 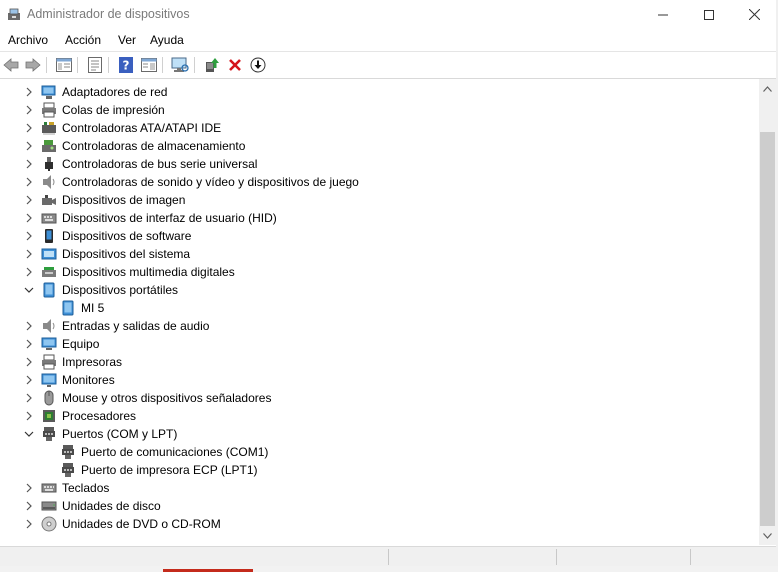 What do you see at coordinates (258, 65) in the screenshot?
I see `disable-button` at bounding box center [258, 65].